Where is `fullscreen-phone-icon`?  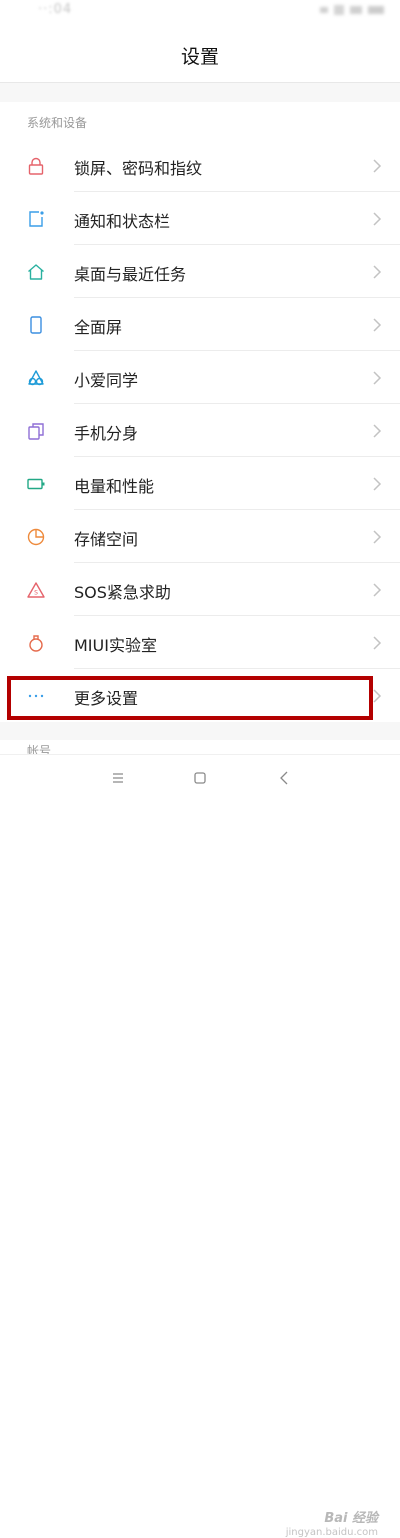
fullscreen-phone-icon is located at coordinates (36, 325).